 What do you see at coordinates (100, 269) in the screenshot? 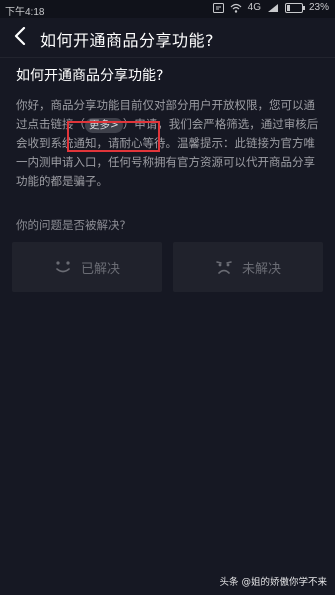
I see `resolved-label: 已解决` at bounding box center [100, 269].